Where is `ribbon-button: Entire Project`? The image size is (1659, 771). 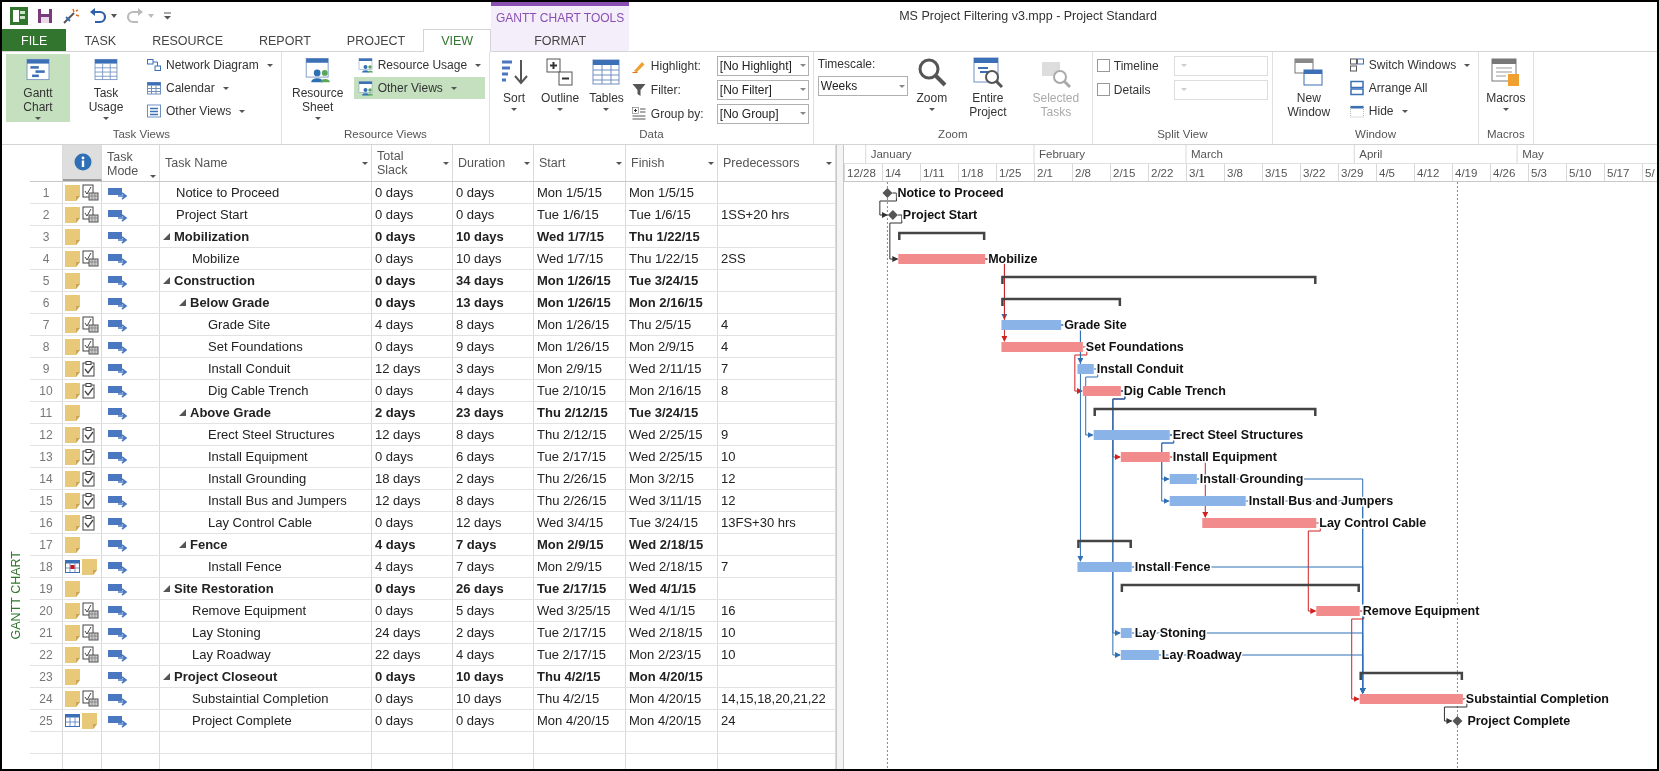
ribbon-button: Entire Project is located at coordinates (987, 88).